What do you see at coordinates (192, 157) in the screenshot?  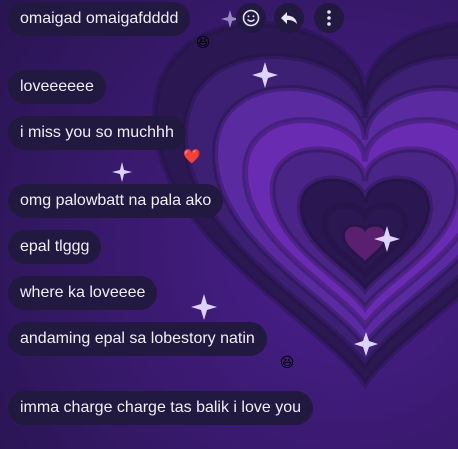 I see `message-reaction: ❤️` at bounding box center [192, 157].